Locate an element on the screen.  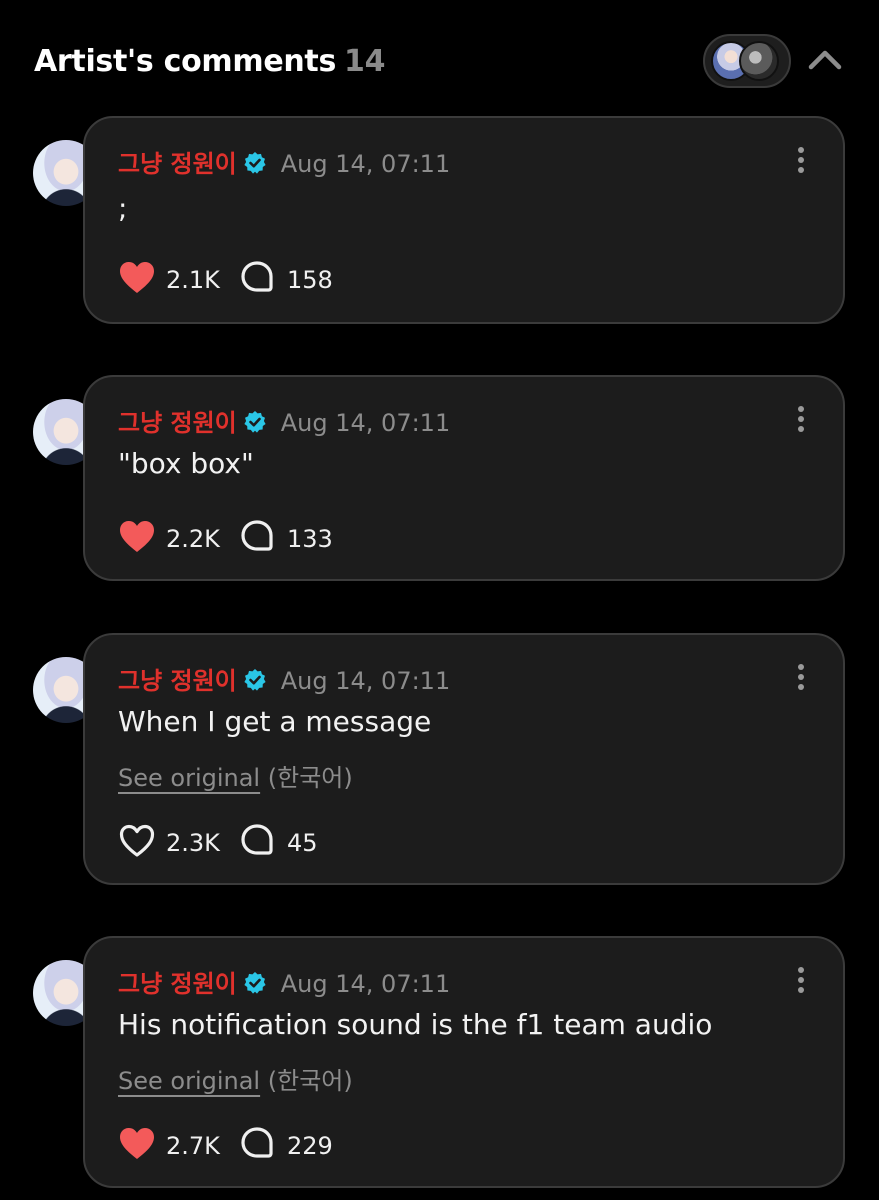
like-count: 2.7K is located at coordinates (193, 1146).